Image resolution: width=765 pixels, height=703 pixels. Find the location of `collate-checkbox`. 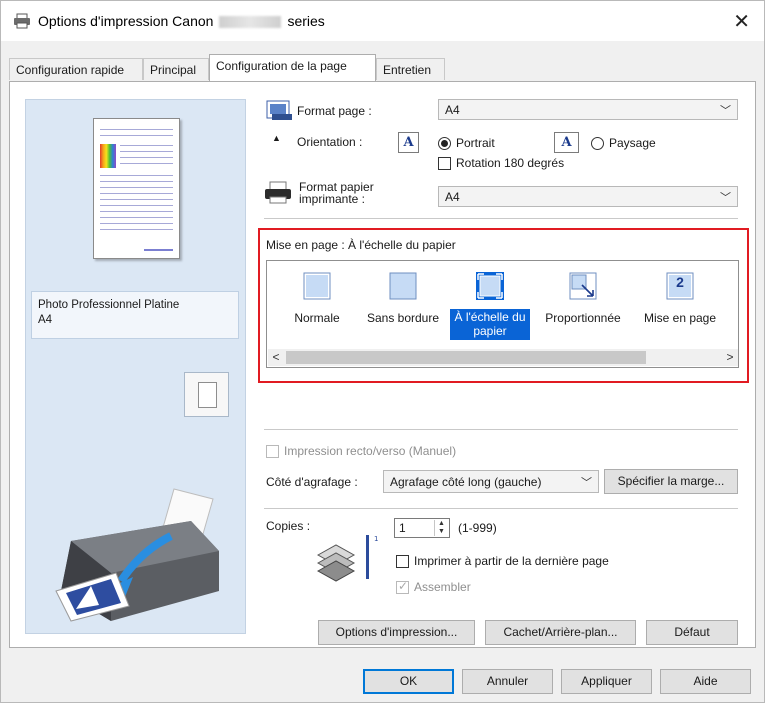

collate-checkbox is located at coordinates (402, 586).